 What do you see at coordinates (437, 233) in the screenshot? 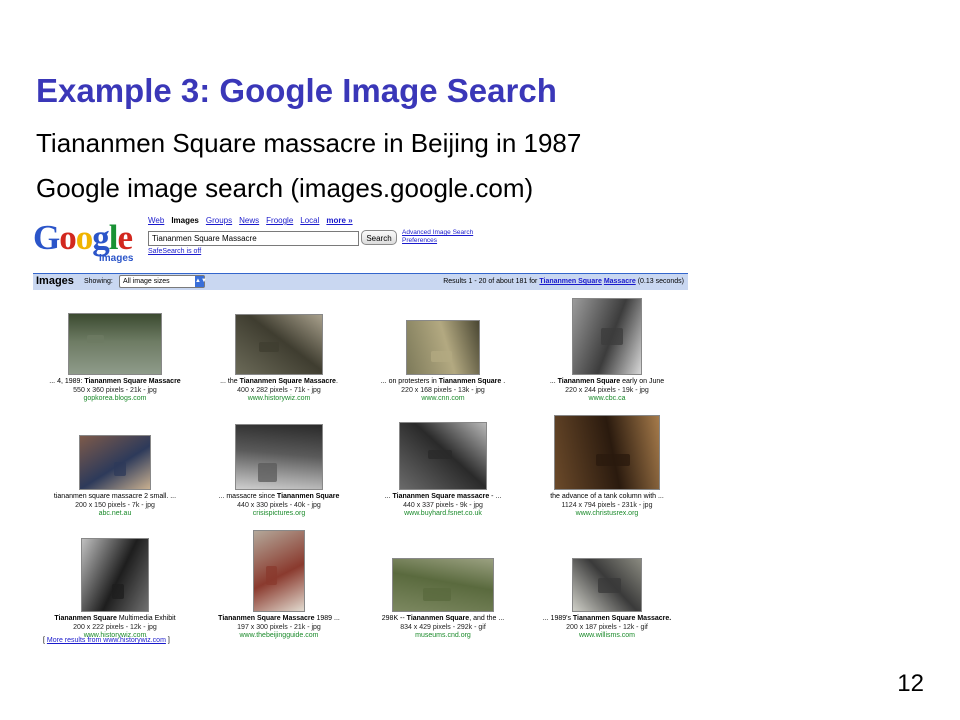
I see `advanced-image-search-link: Advanced Image Search` at bounding box center [437, 233].